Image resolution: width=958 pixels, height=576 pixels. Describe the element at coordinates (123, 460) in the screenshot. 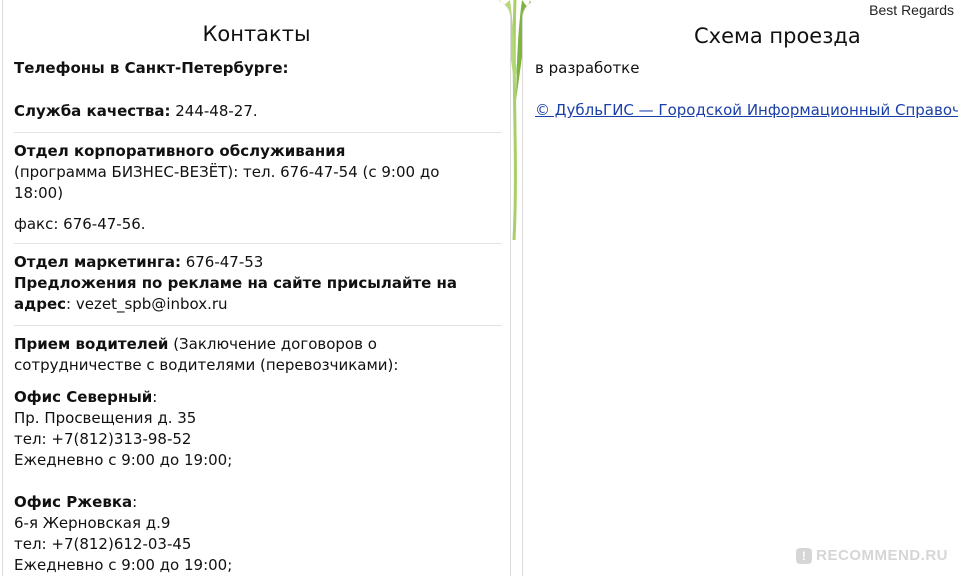

I see `office-north-hours: Ежедневно с 9:00 до 19:00;` at that location.